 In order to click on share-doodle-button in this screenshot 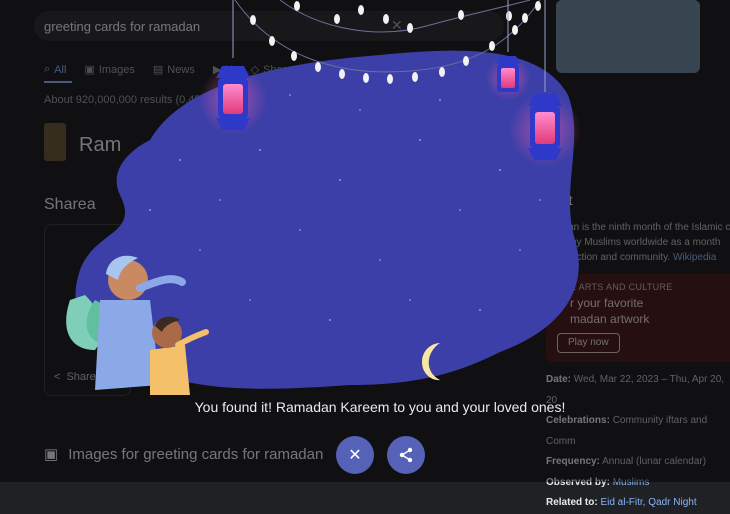, I will do `click(406, 455)`.